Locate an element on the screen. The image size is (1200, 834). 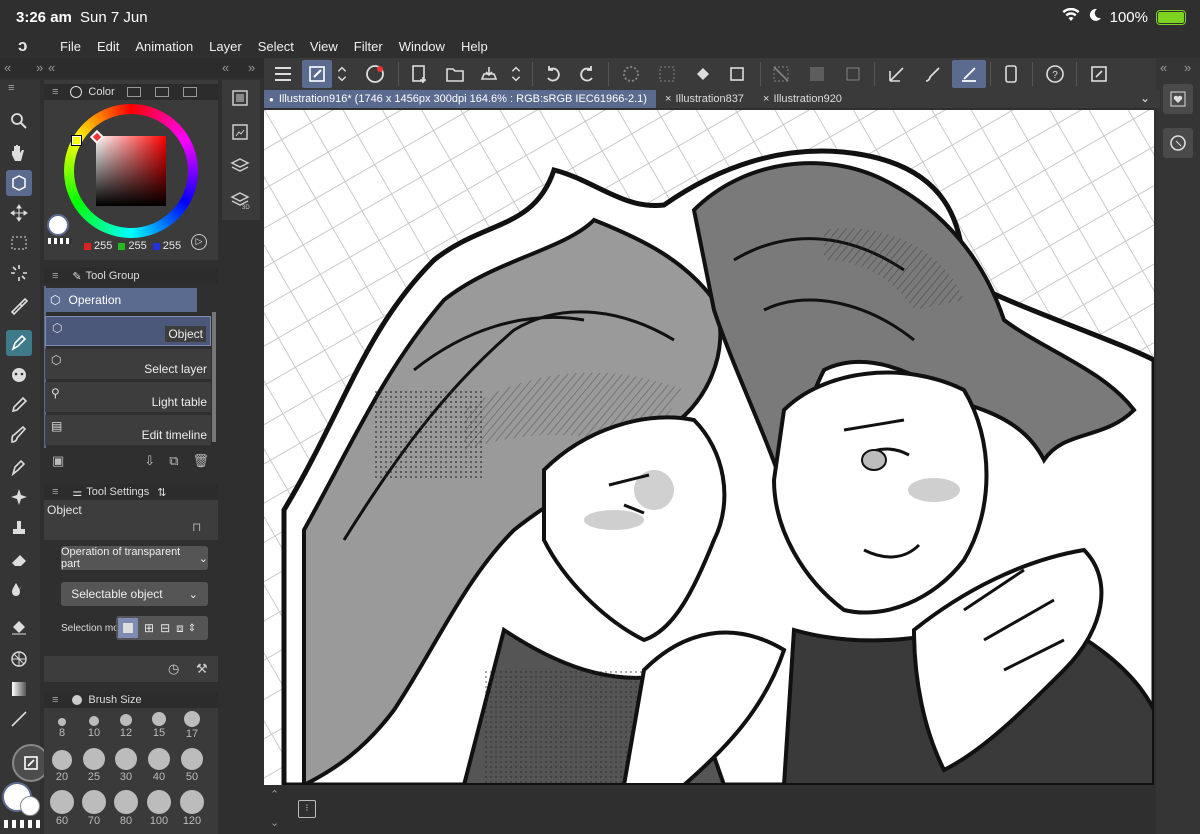
brush-size-item: 70 is located at coordinates (94, 808).